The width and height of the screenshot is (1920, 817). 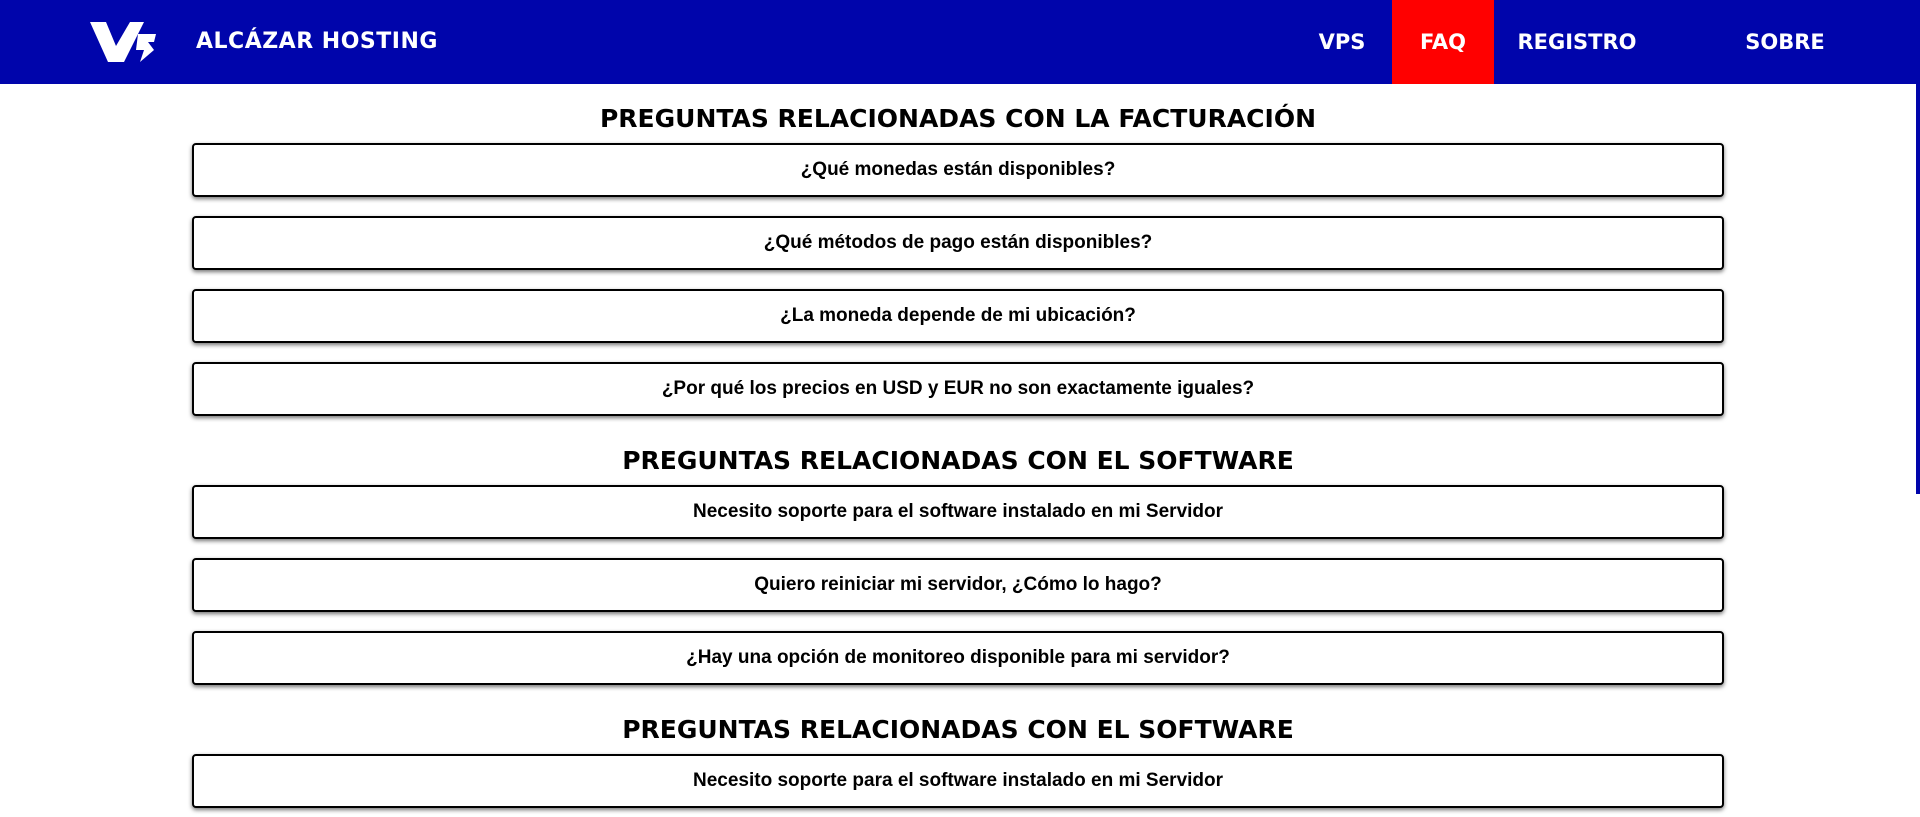 I want to click on section-title-software-2: PREGUNTAS RELACIONADAS CON EL SOFTWARE, so click(x=958, y=729).